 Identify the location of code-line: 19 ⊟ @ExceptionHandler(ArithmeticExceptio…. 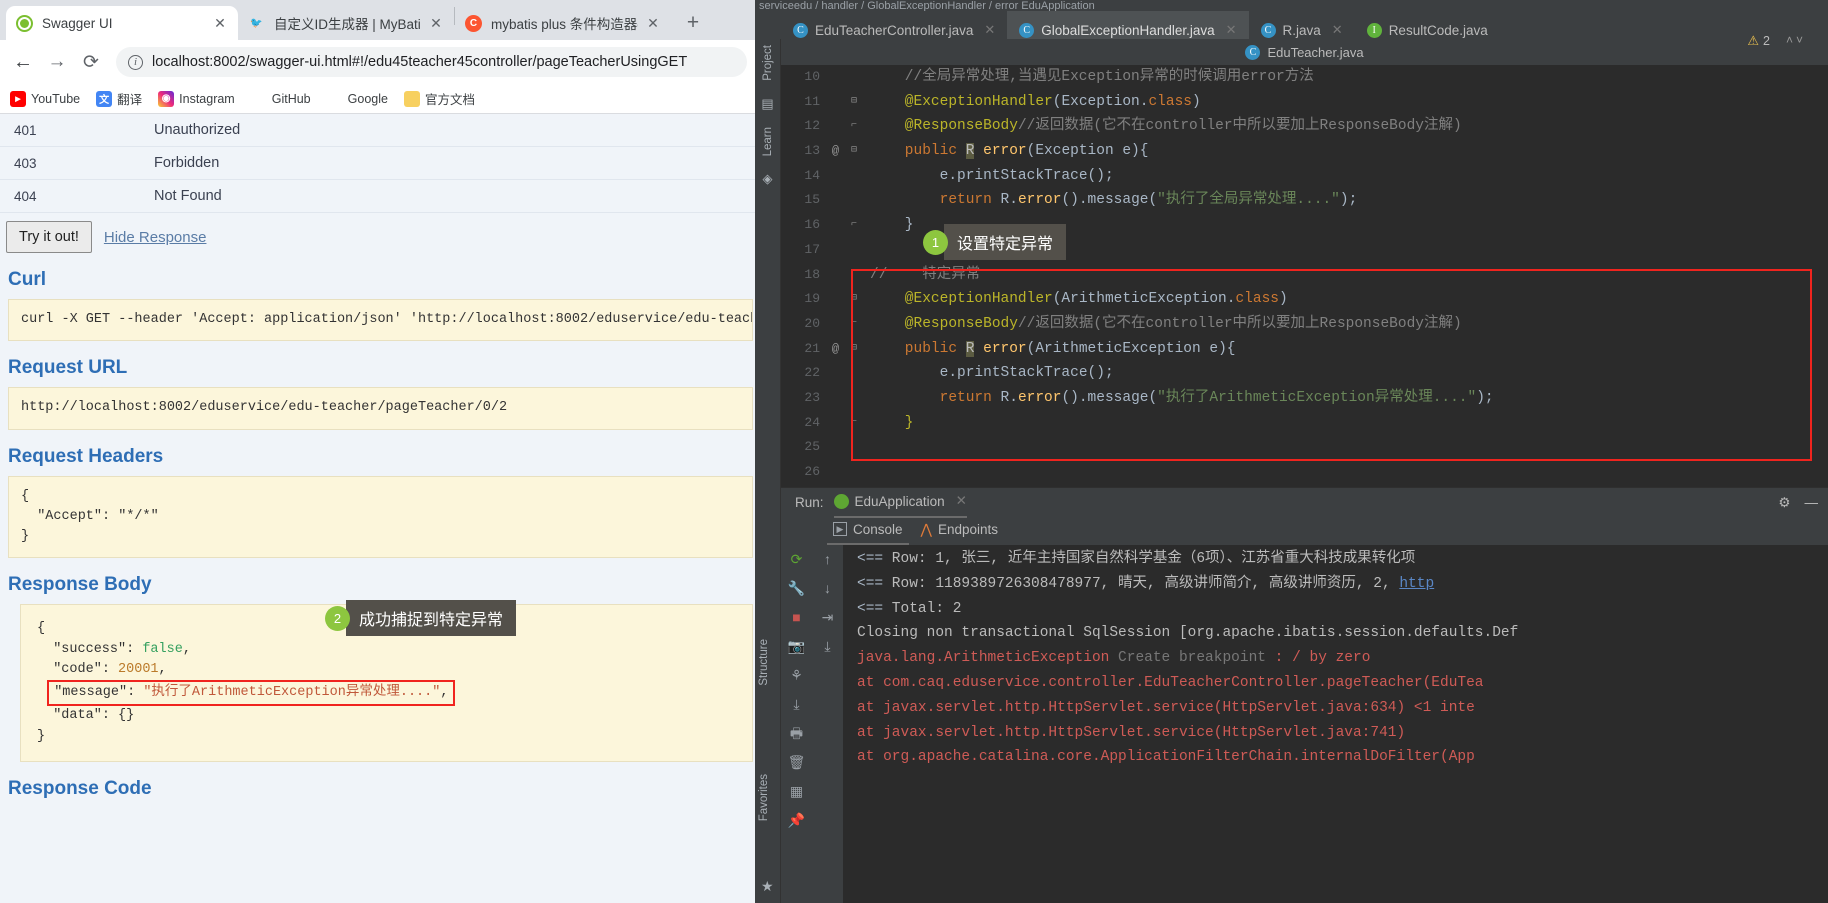
(1304, 299).